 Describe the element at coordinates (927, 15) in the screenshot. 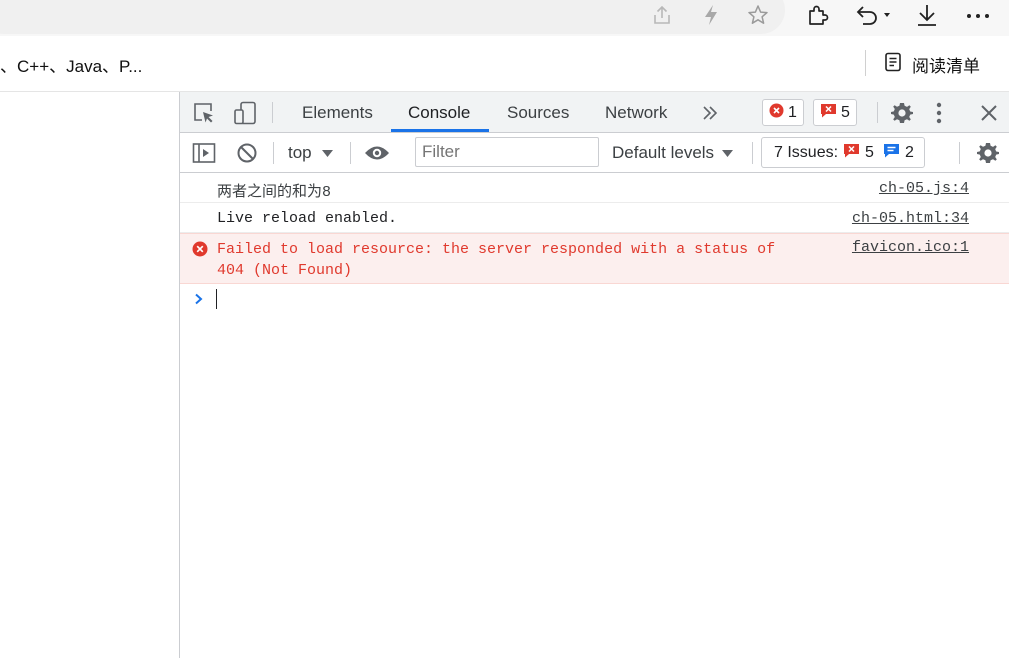

I see `download-icon` at that location.